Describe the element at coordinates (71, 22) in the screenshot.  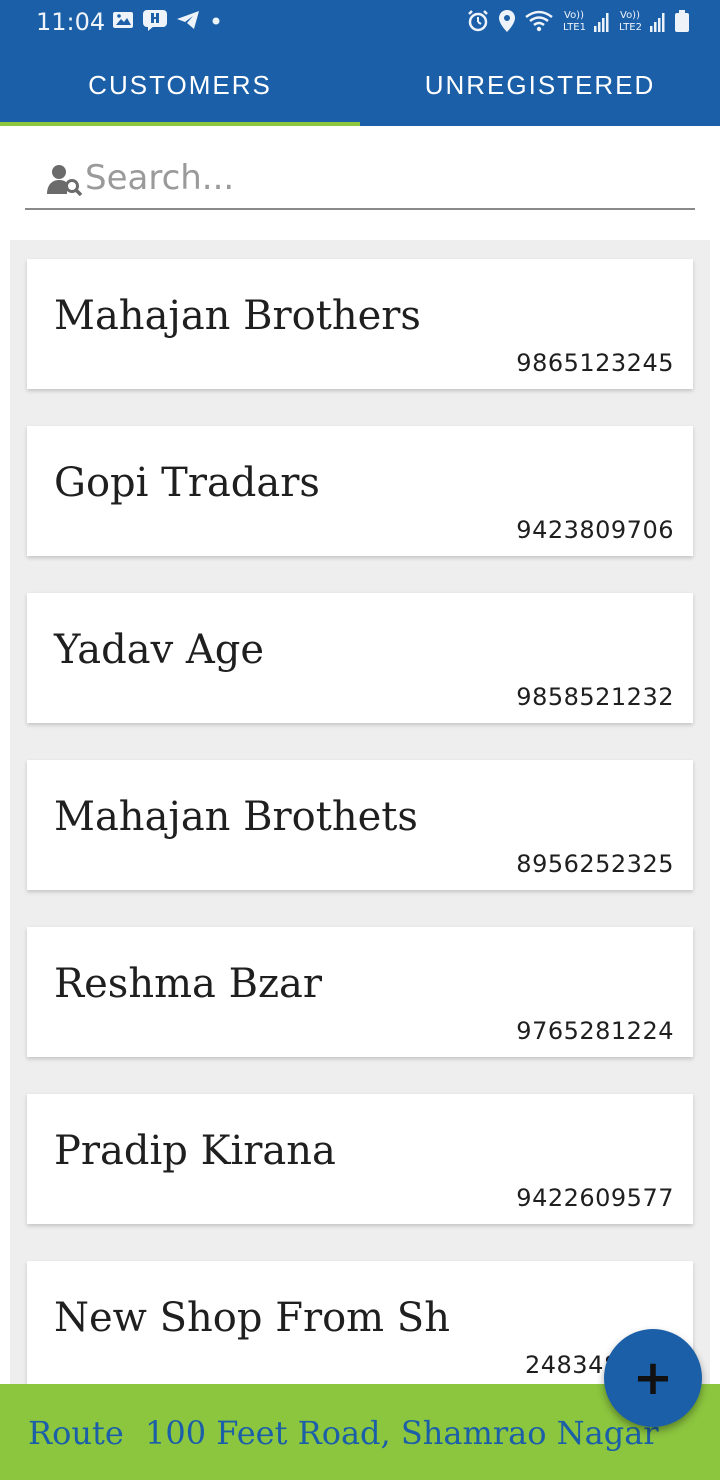
I see `status-time: 11:04` at that location.